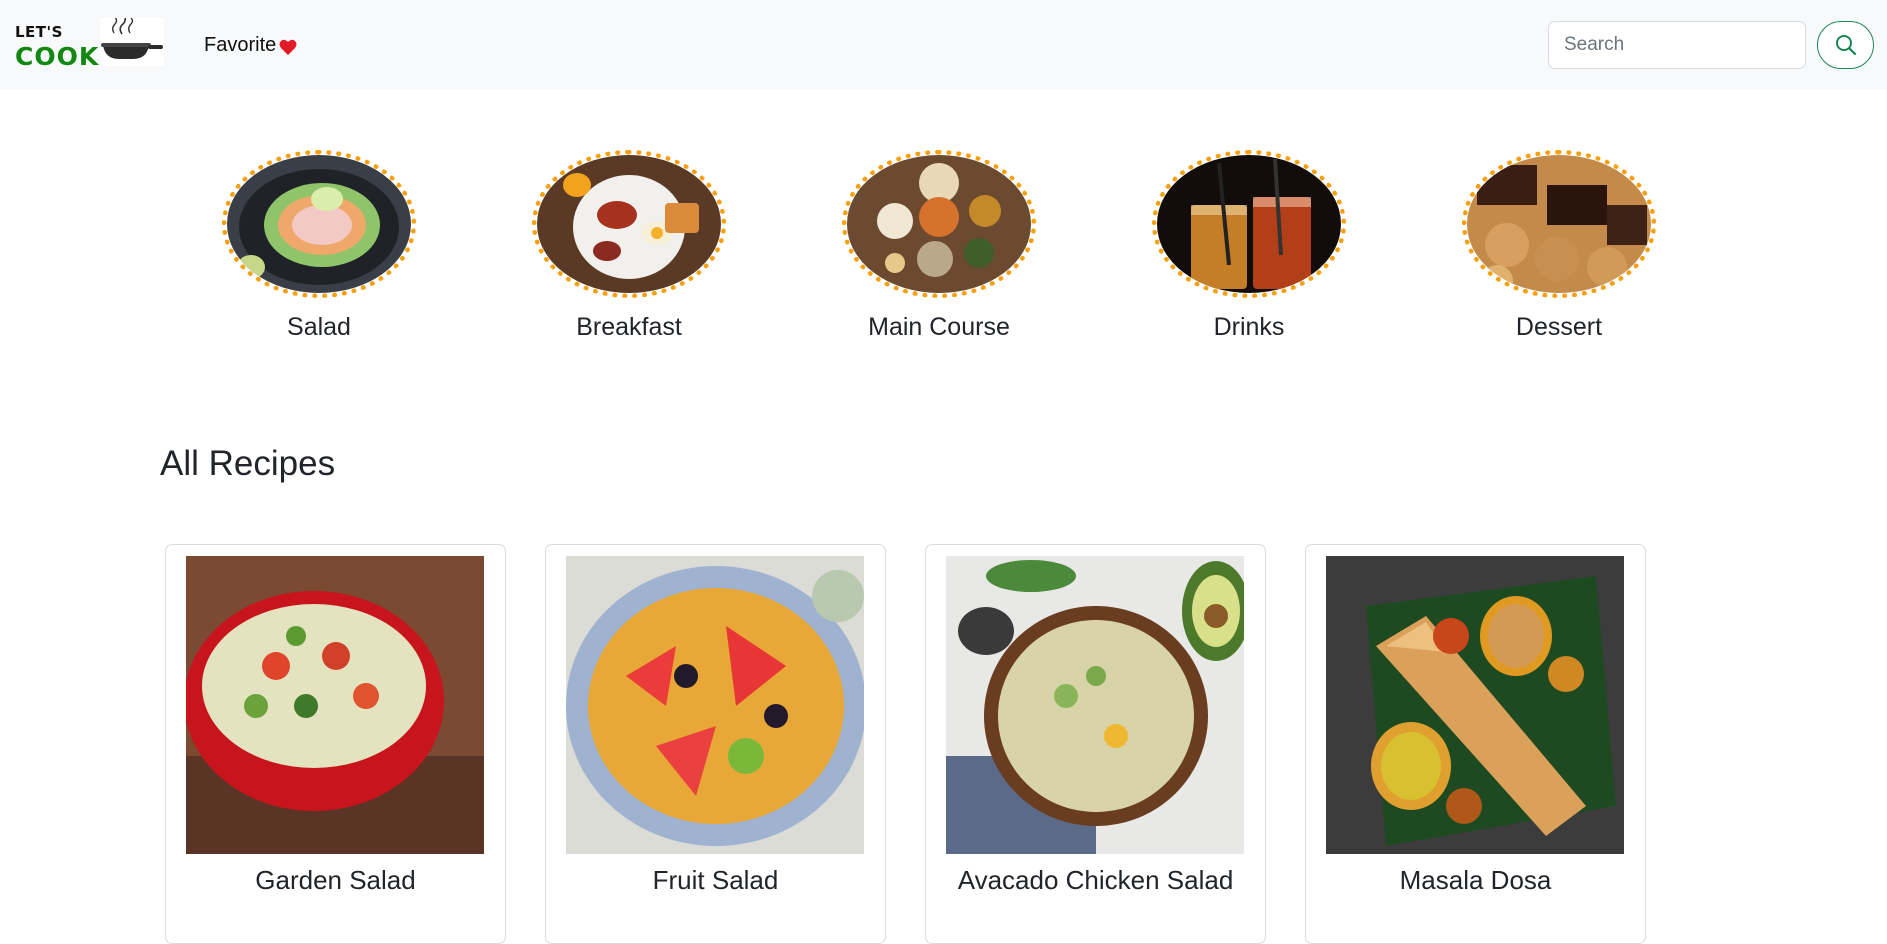 The height and width of the screenshot is (944, 1887). I want to click on recipe-image-garden-salad, so click(335, 705).